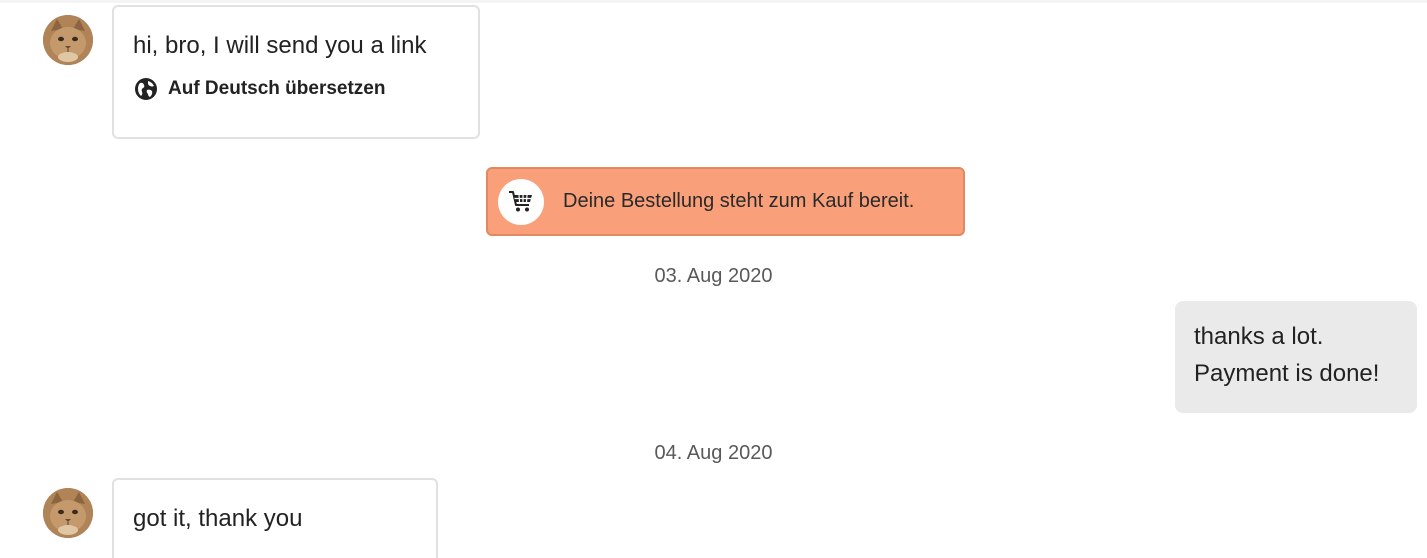  What do you see at coordinates (218, 518) in the screenshot?
I see `message-text: got it, thank you` at bounding box center [218, 518].